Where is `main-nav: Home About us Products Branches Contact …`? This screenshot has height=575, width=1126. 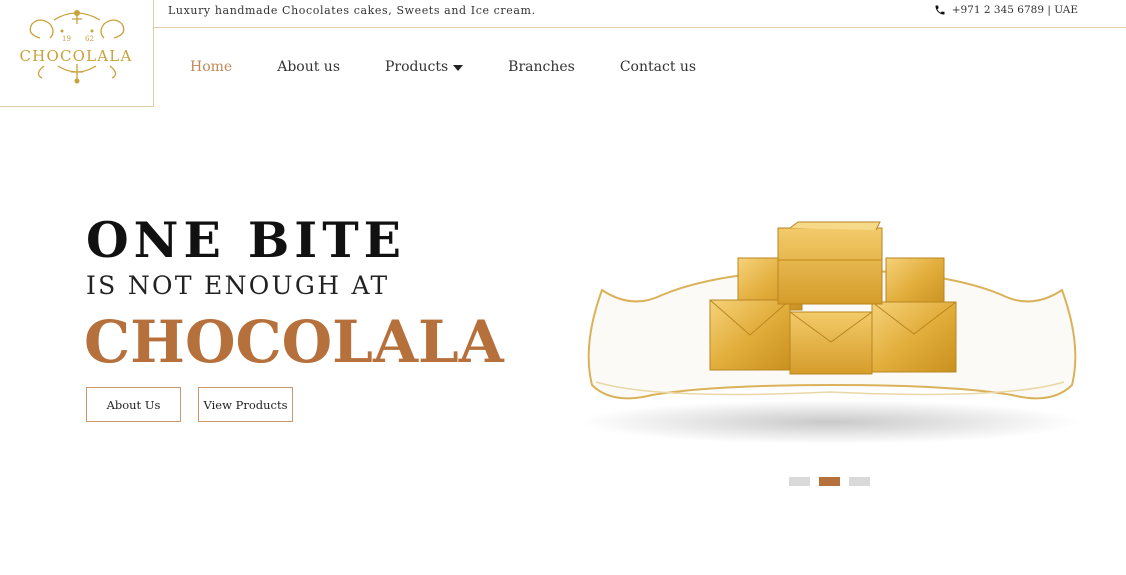 main-nav: Home About us Products Branches Contact … is located at coordinates (443, 67).